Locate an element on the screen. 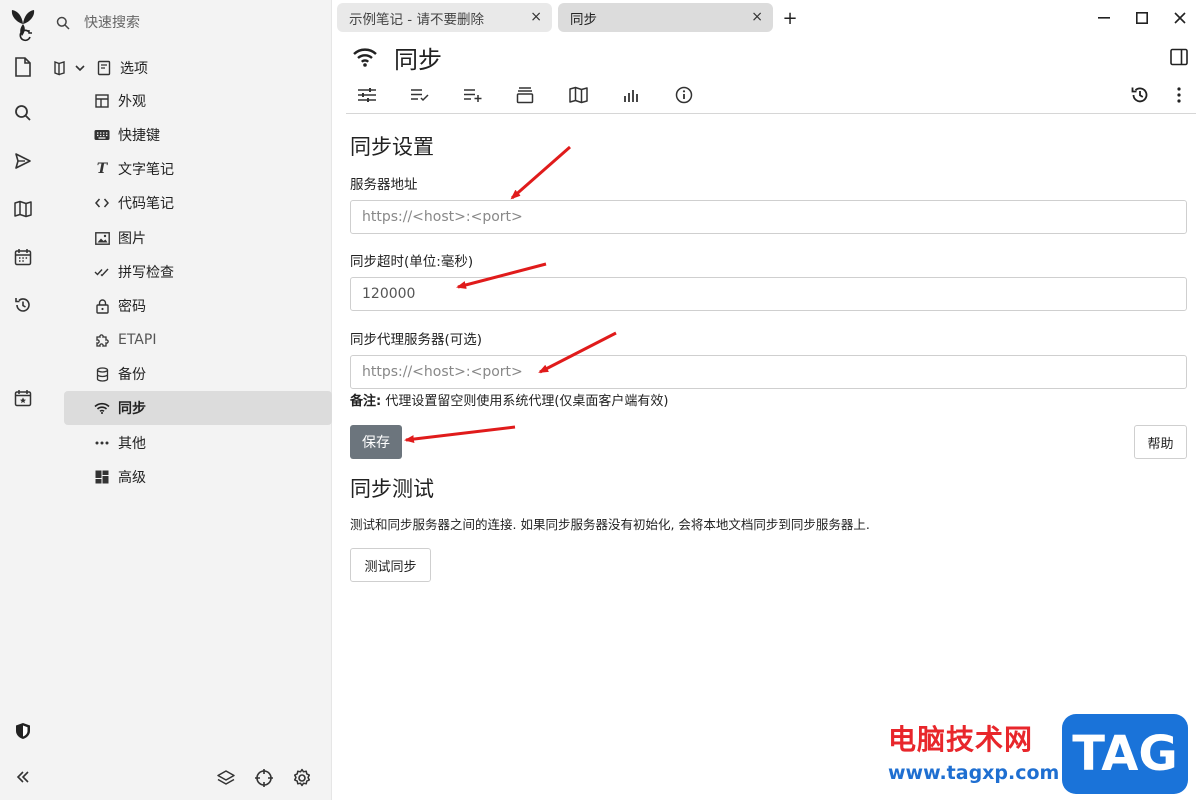 This screenshot has width=1200, height=800. app-logo-icon is located at coordinates (23, 26).